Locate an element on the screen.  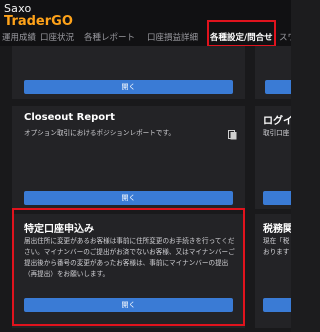
card-top-right is located at coordinates (273, 72).